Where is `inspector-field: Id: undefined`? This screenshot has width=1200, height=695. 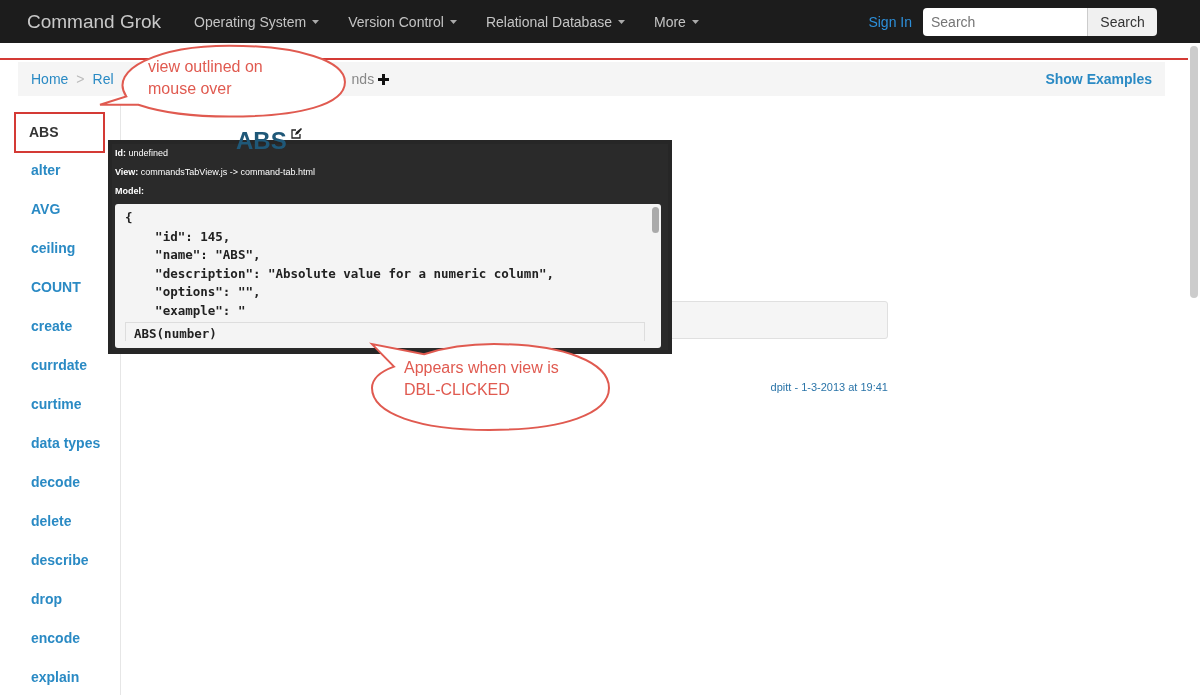 inspector-field: Id: undefined is located at coordinates (140, 153).